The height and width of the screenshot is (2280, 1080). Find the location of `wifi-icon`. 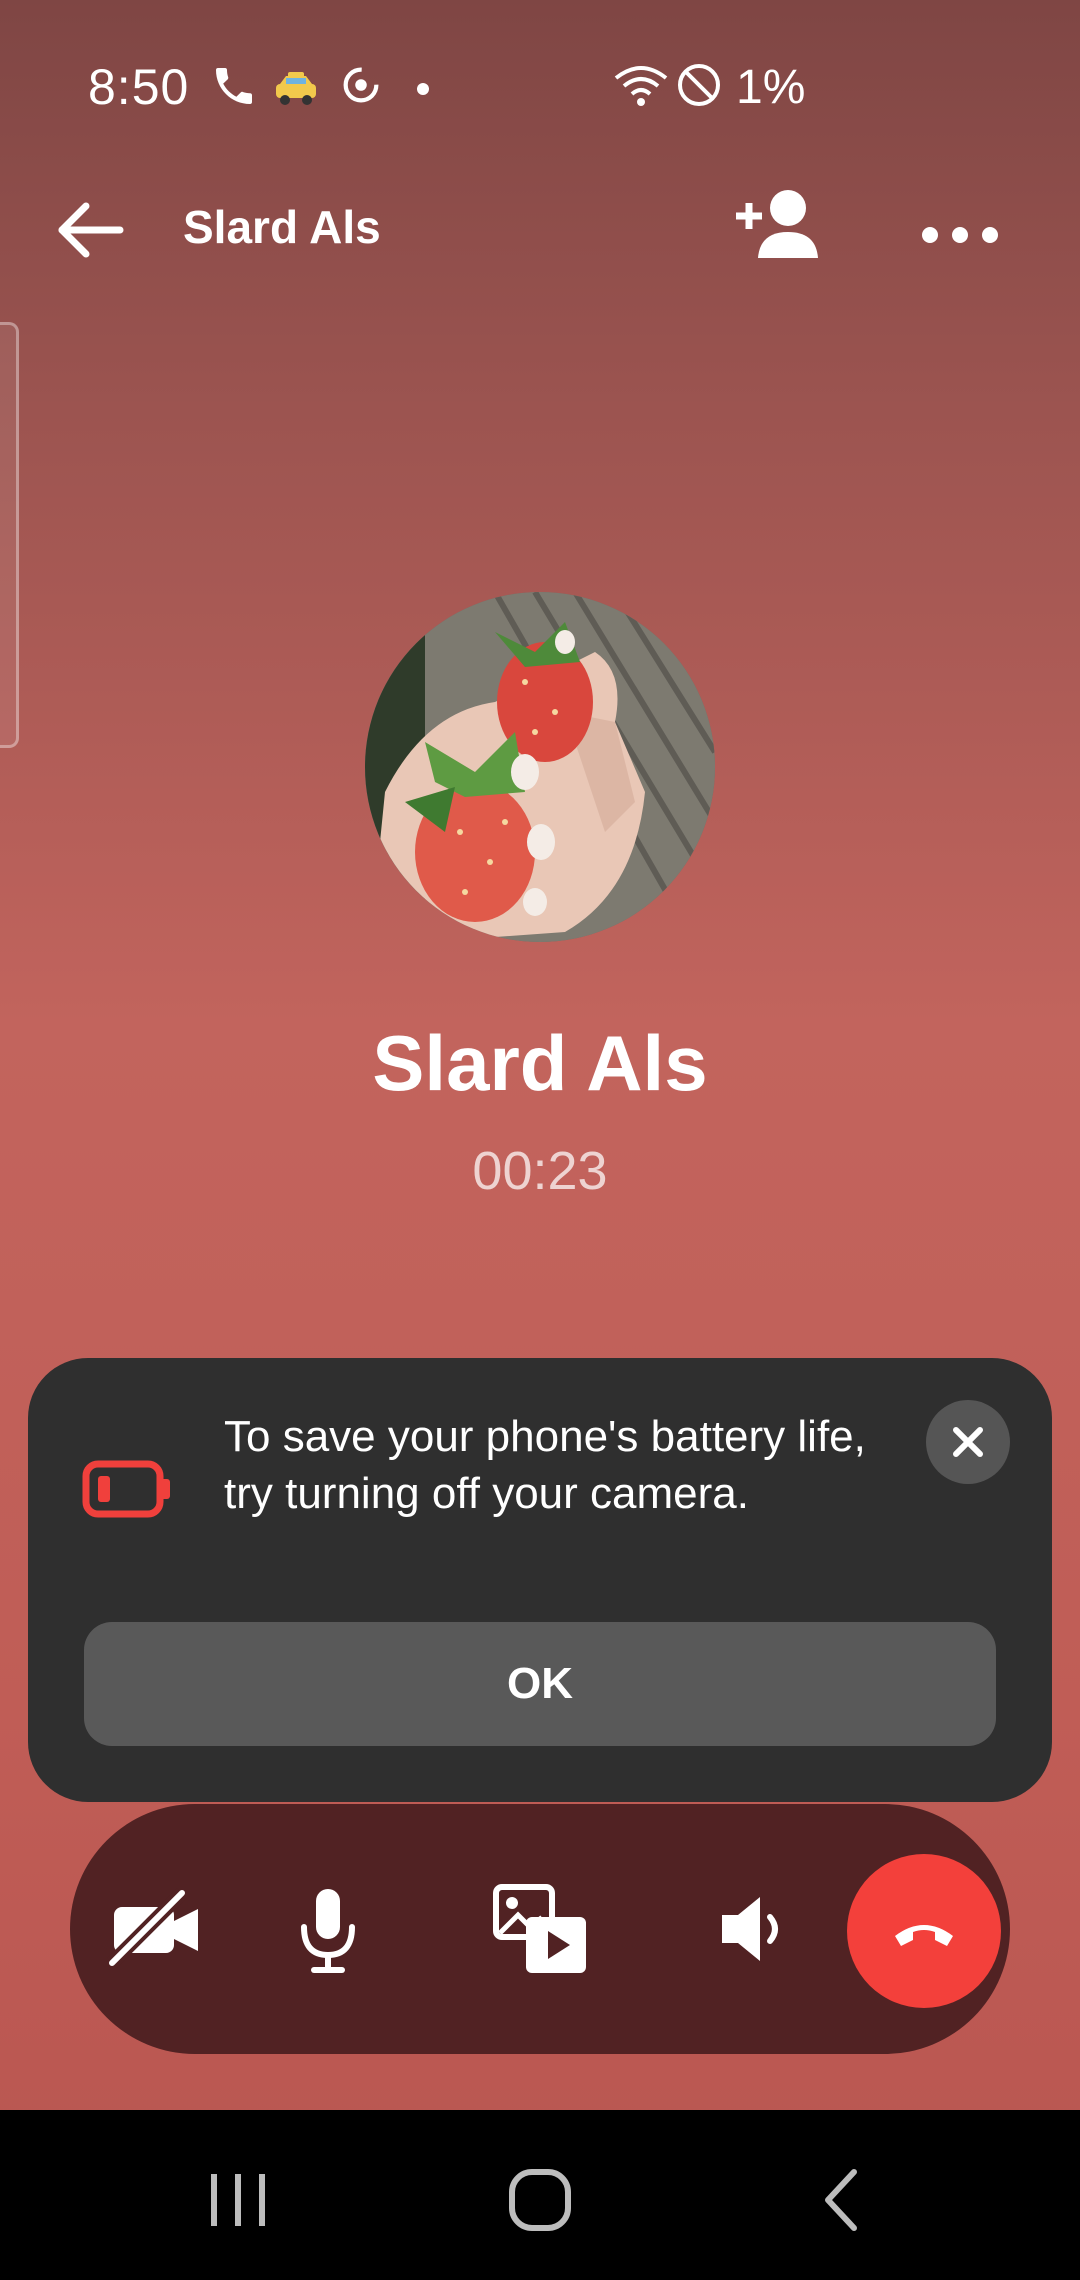

wifi-icon is located at coordinates (641, 85).